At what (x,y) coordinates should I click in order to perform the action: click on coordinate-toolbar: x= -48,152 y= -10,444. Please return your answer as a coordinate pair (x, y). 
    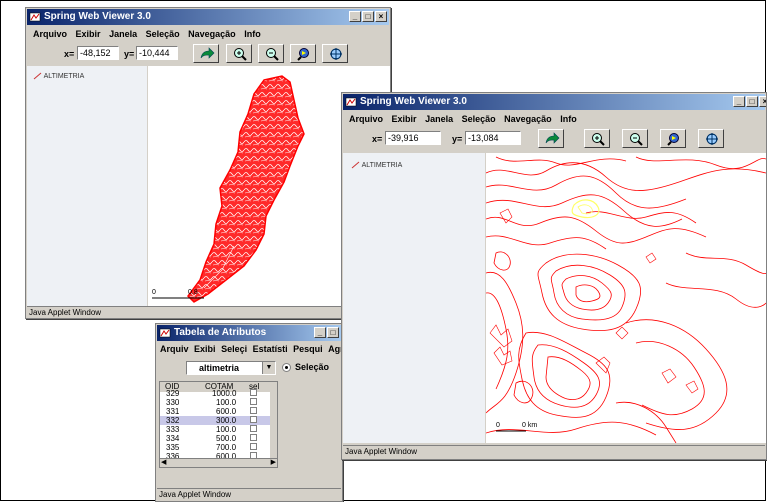
    Looking at the image, I should click on (208, 54).